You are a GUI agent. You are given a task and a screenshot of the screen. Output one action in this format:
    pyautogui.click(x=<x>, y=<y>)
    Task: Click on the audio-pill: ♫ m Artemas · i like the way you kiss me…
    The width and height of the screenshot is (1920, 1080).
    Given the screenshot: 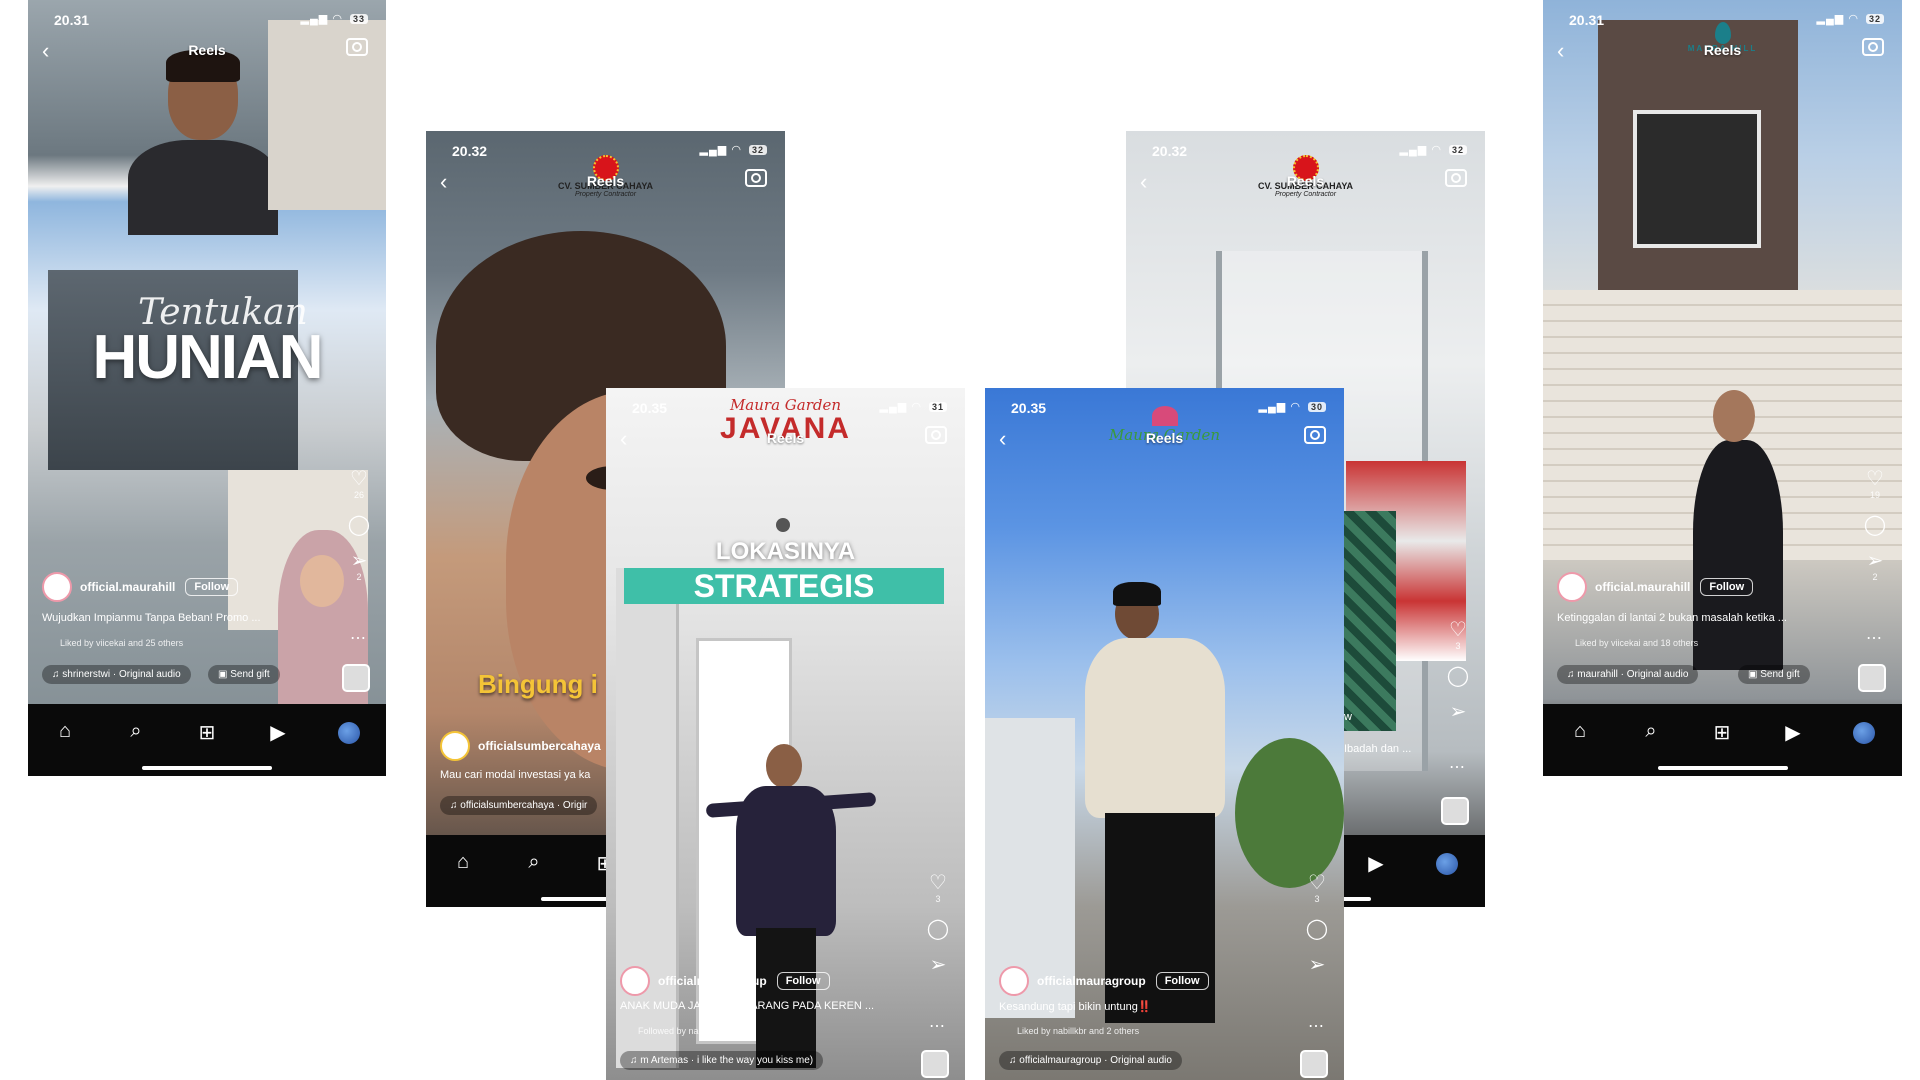 What is the action you would take?
    pyautogui.click(x=722, y=1060)
    